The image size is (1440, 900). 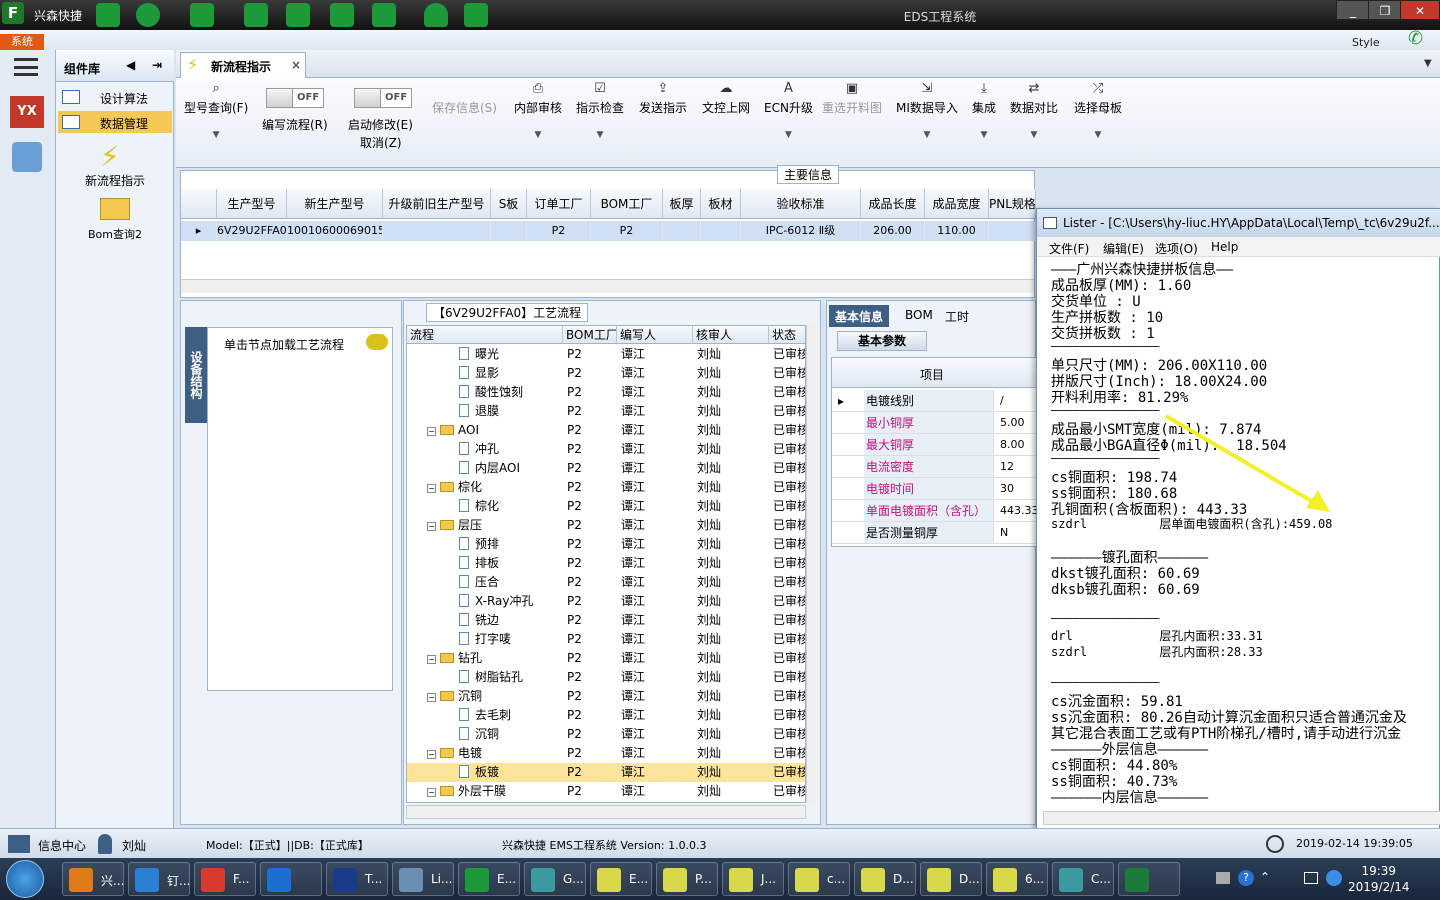 What do you see at coordinates (606, 525) in the screenshot?
I see `process-row: − 层压 P2 谭江 刘灿 已审核` at bounding box center [606, 525].